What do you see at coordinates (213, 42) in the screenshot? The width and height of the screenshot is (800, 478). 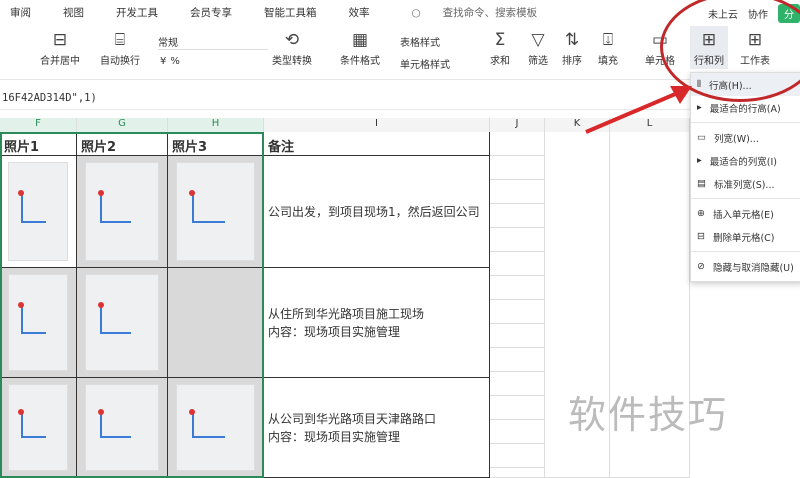 I see `number-format-select: 常规` at bounding box center [213, 42].